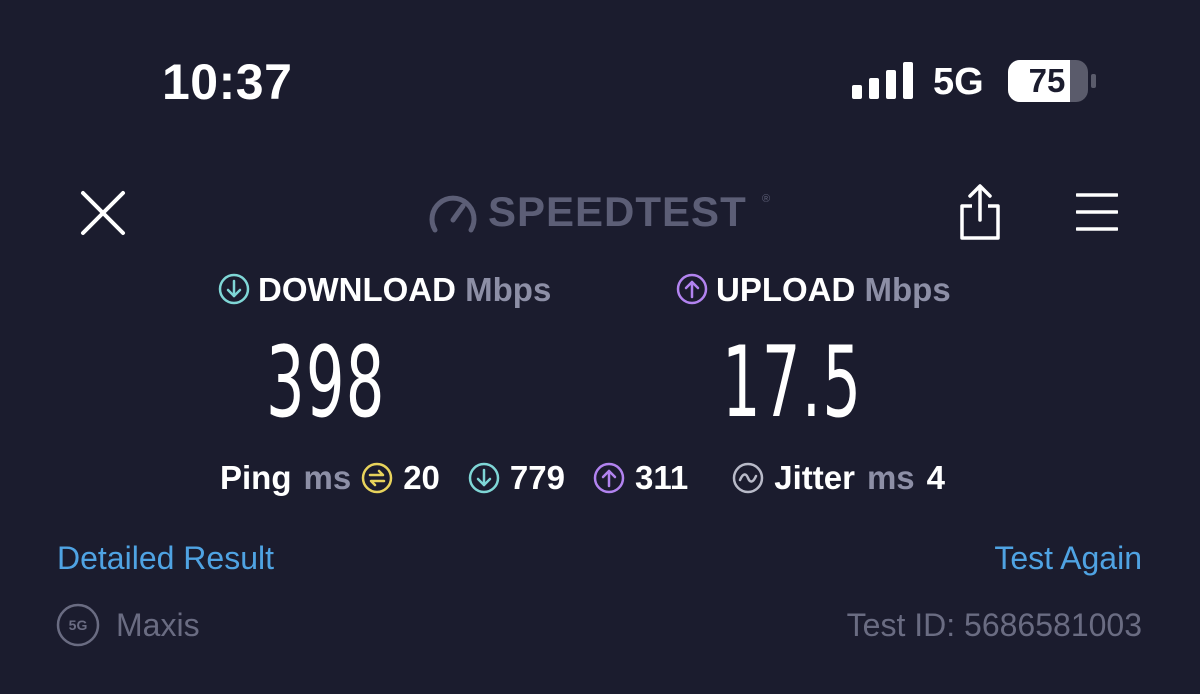 This screenshot has height=694, width=1200. Describe the element at coordinates (907, 289) in the screenshot. I see `upload-unit: Mbps` at that location.